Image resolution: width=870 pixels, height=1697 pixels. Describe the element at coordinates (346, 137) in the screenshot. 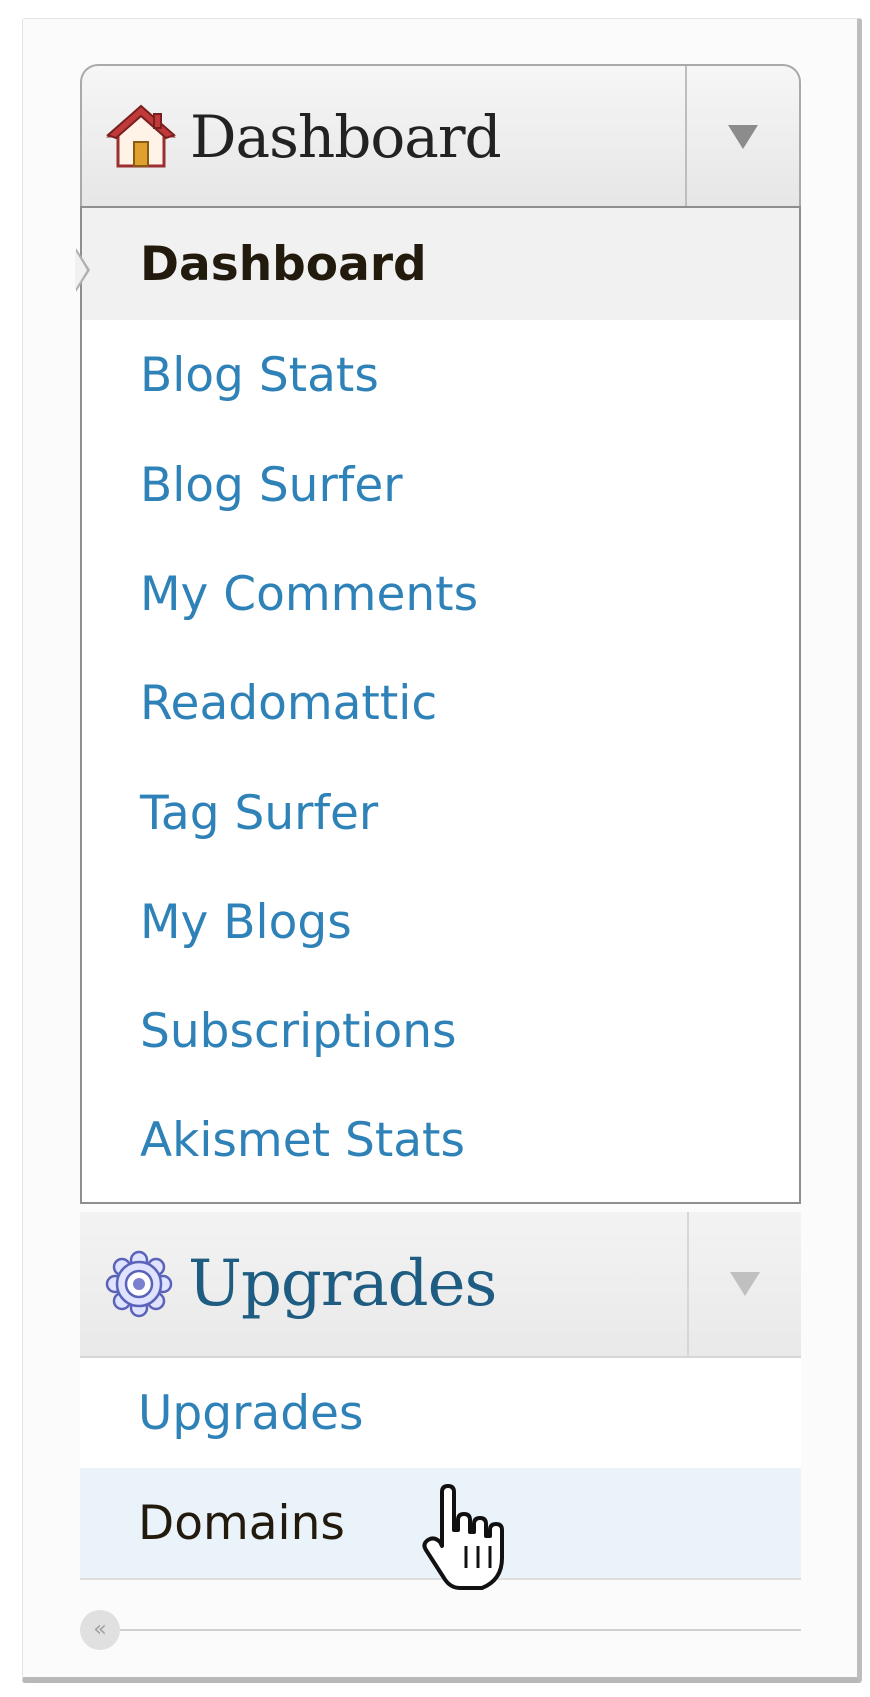

I see `dashboard-header-label: Dashboard` at that location.